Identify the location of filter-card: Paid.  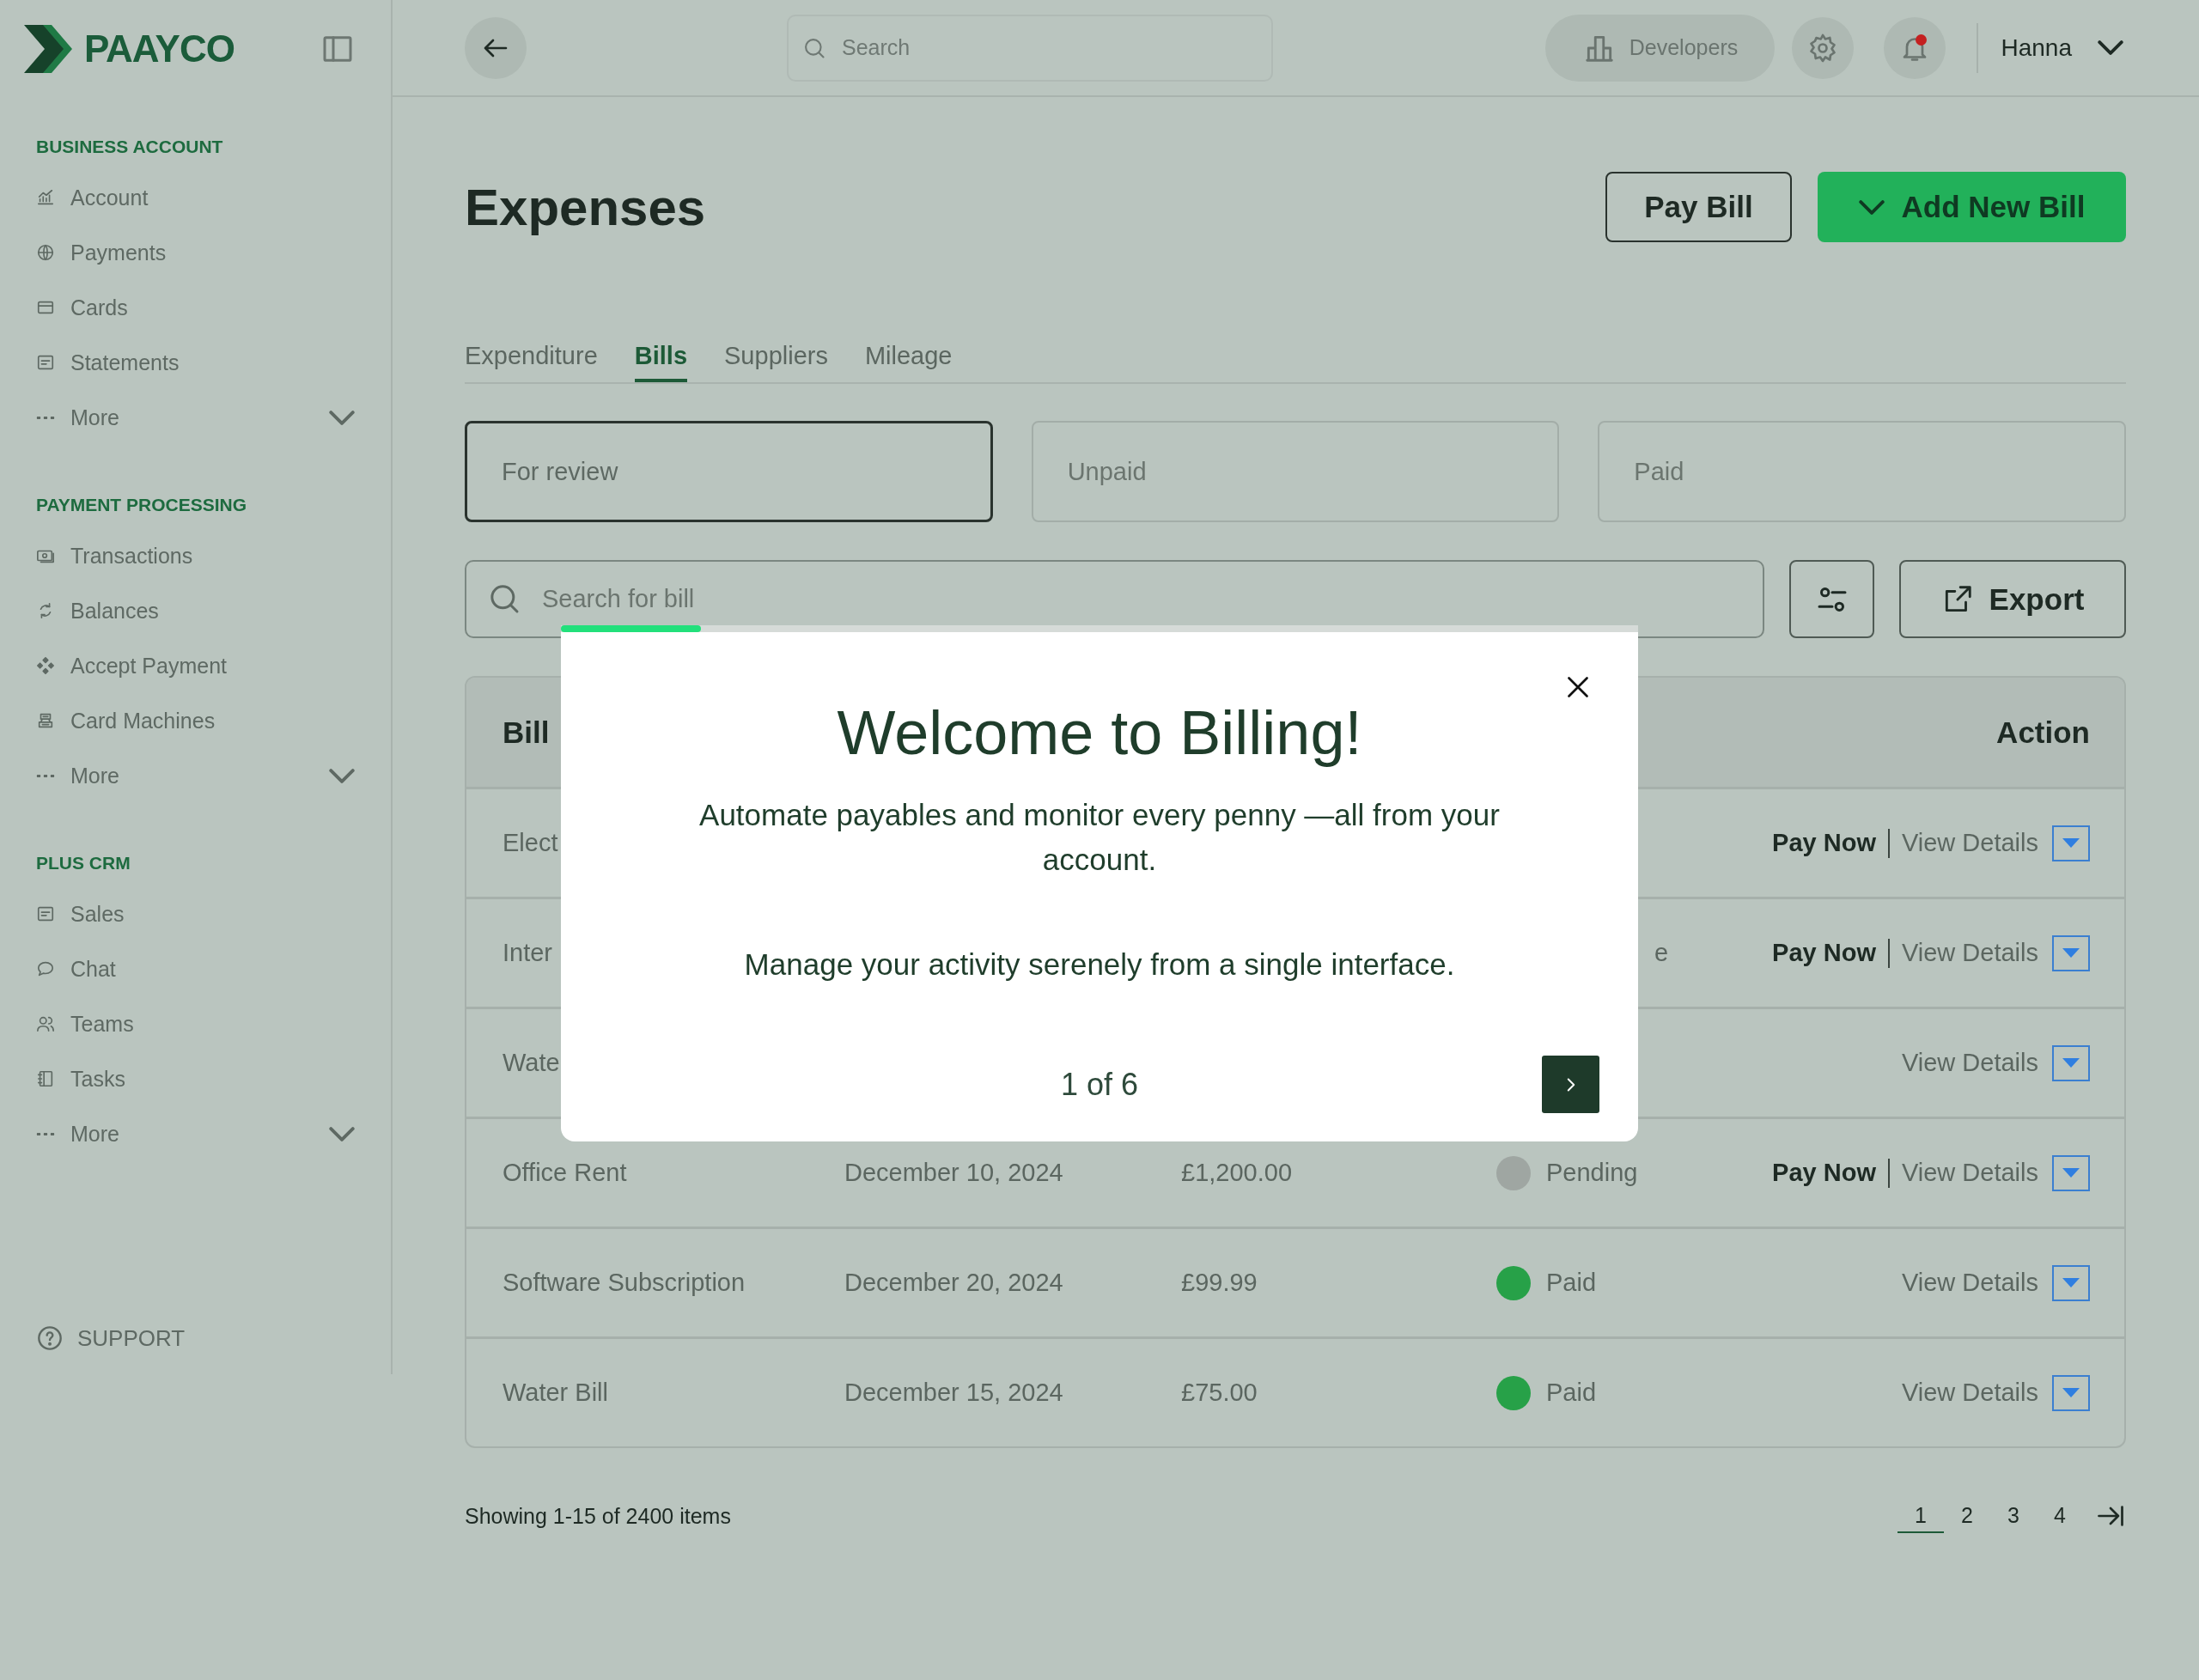
(1862, 471).